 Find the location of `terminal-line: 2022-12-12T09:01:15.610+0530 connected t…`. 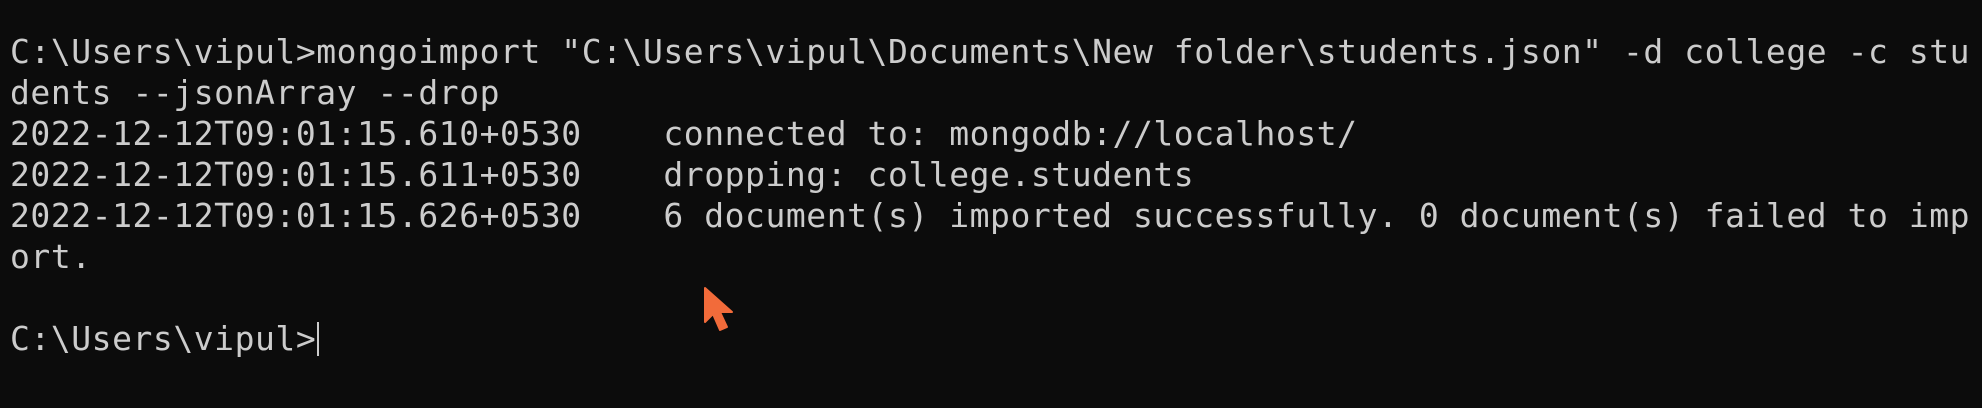

terminal-line: 2022-12-12T09:01:15.610+0530 connected t… is located at coordinates (684, 133).